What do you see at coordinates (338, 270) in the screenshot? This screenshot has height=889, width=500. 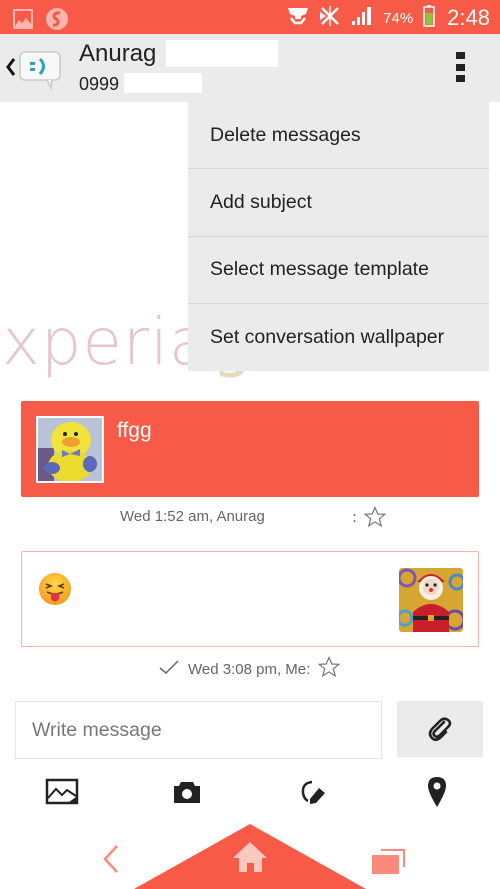 I see `menu-item-select-message-template: Select message template` at bounding box center [338, 270].